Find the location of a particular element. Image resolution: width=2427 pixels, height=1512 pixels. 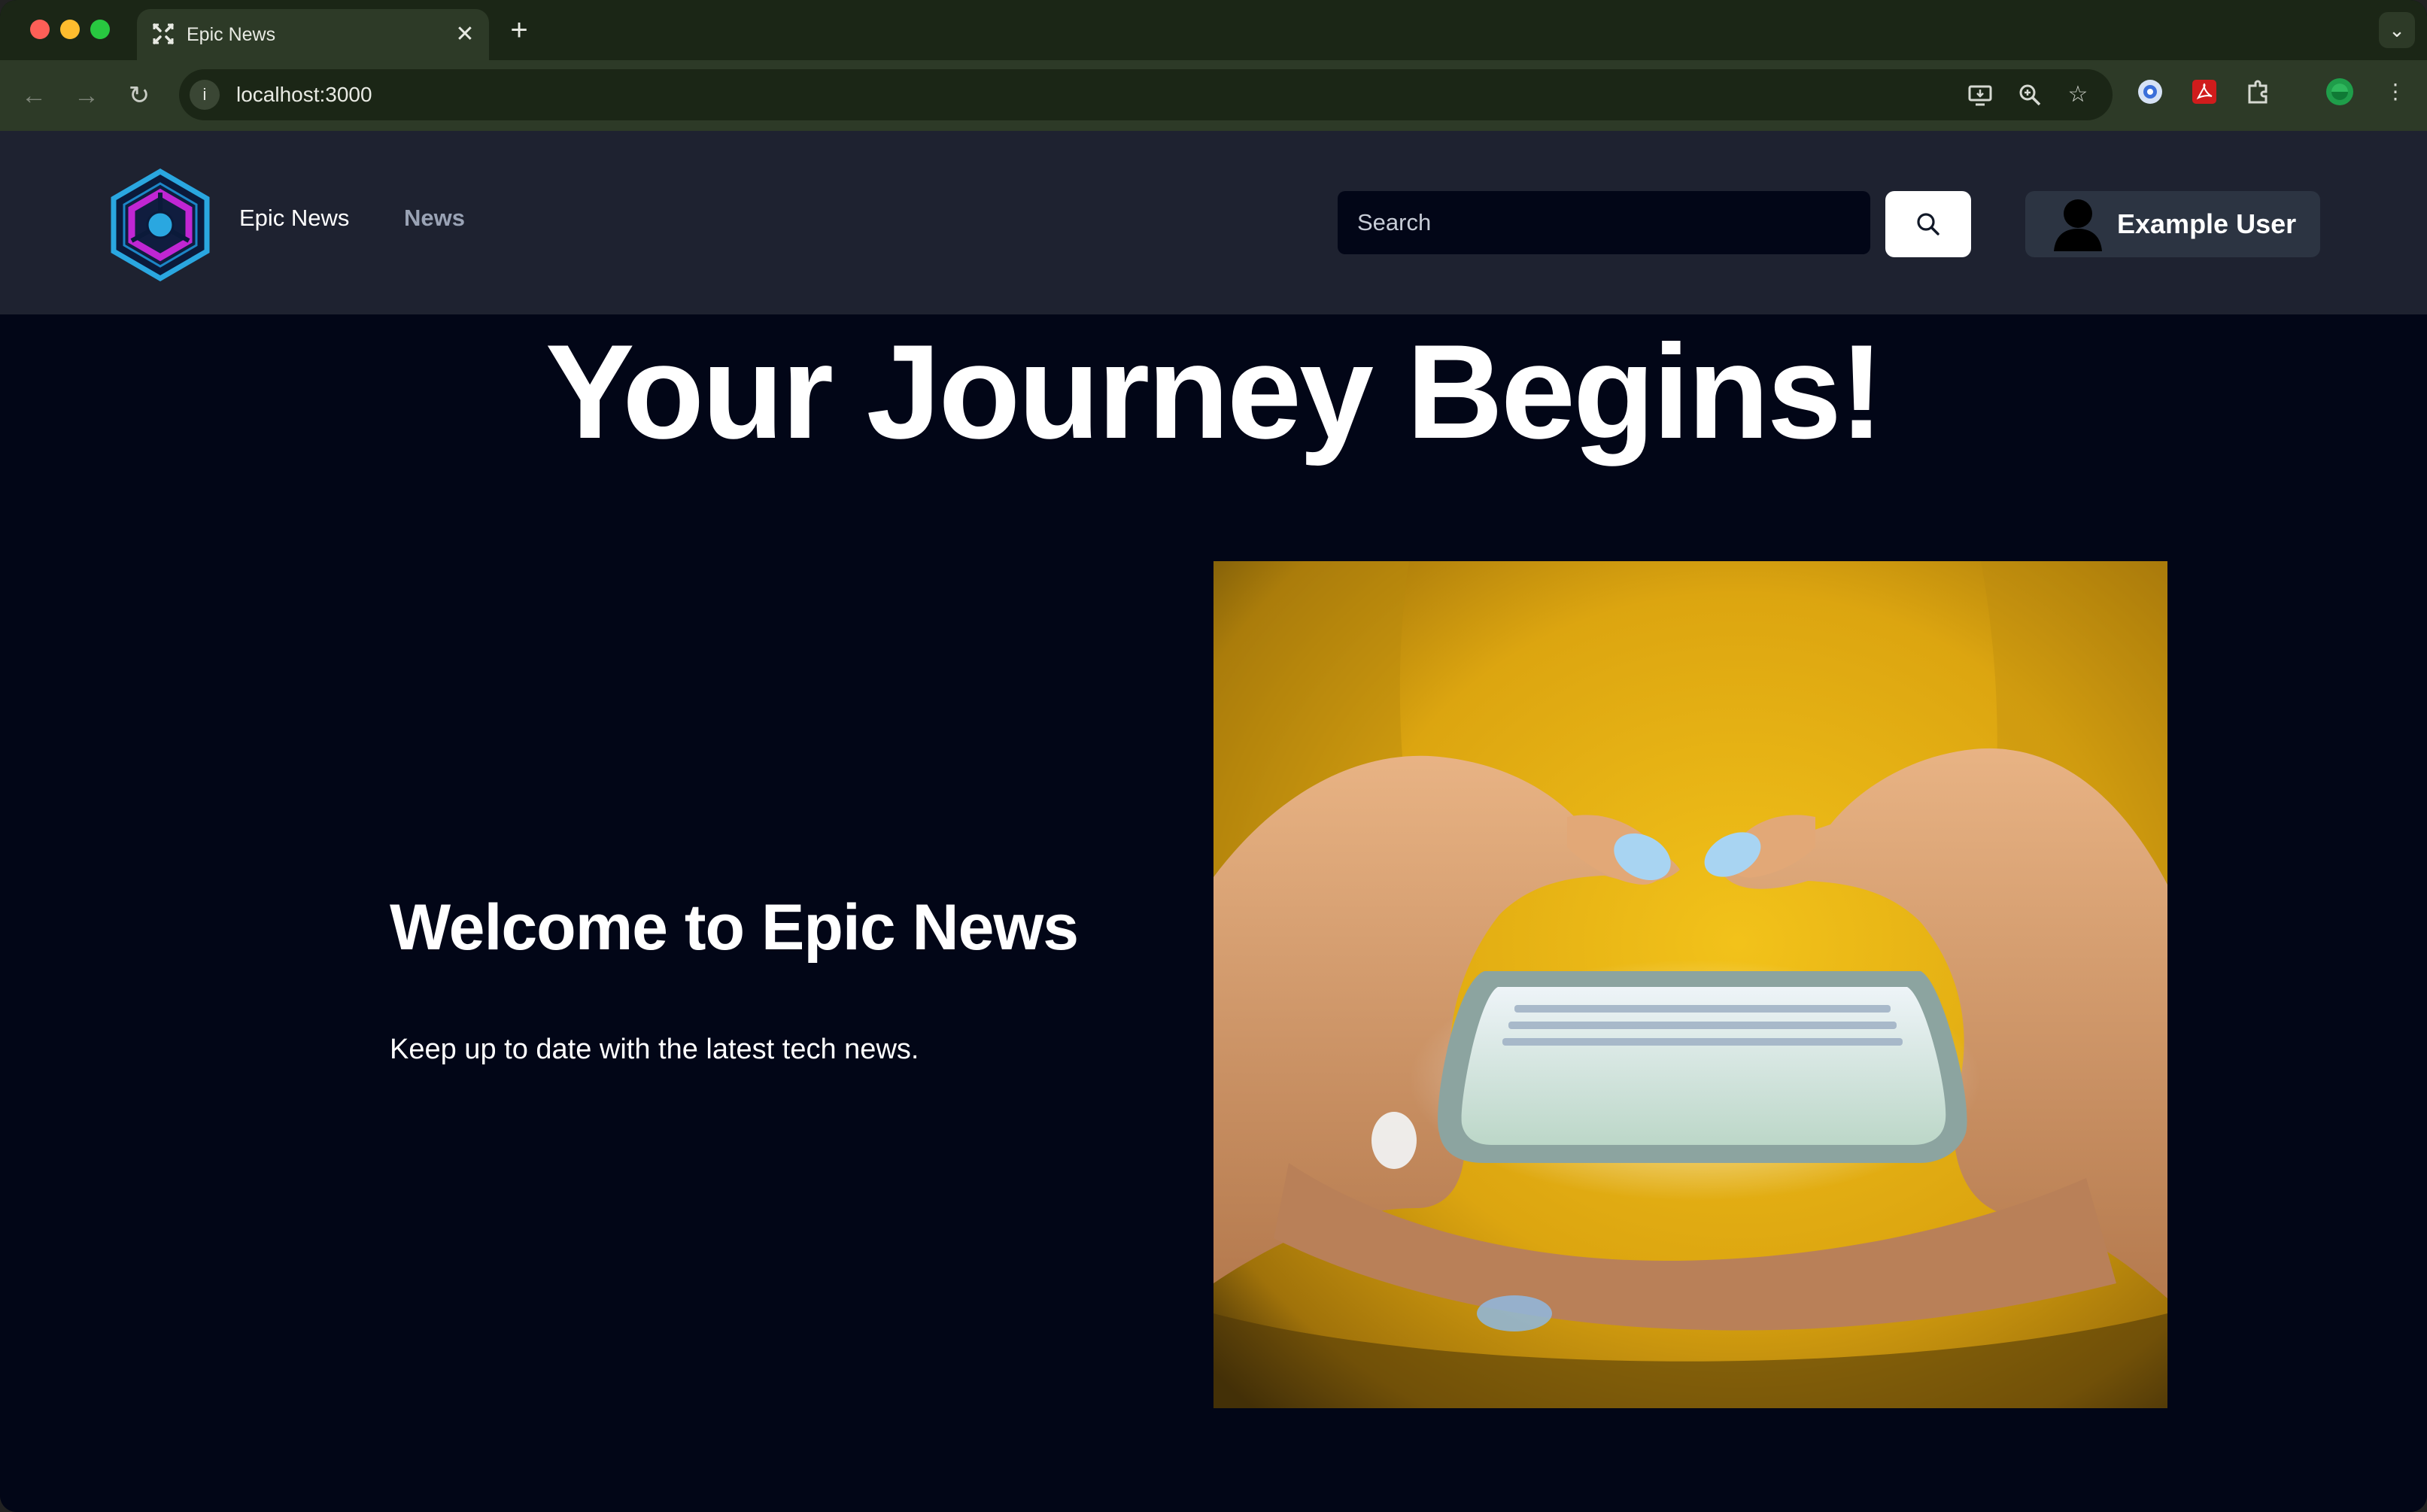

site-header: Epic News News Example User is located at coordinates (1213, 222).